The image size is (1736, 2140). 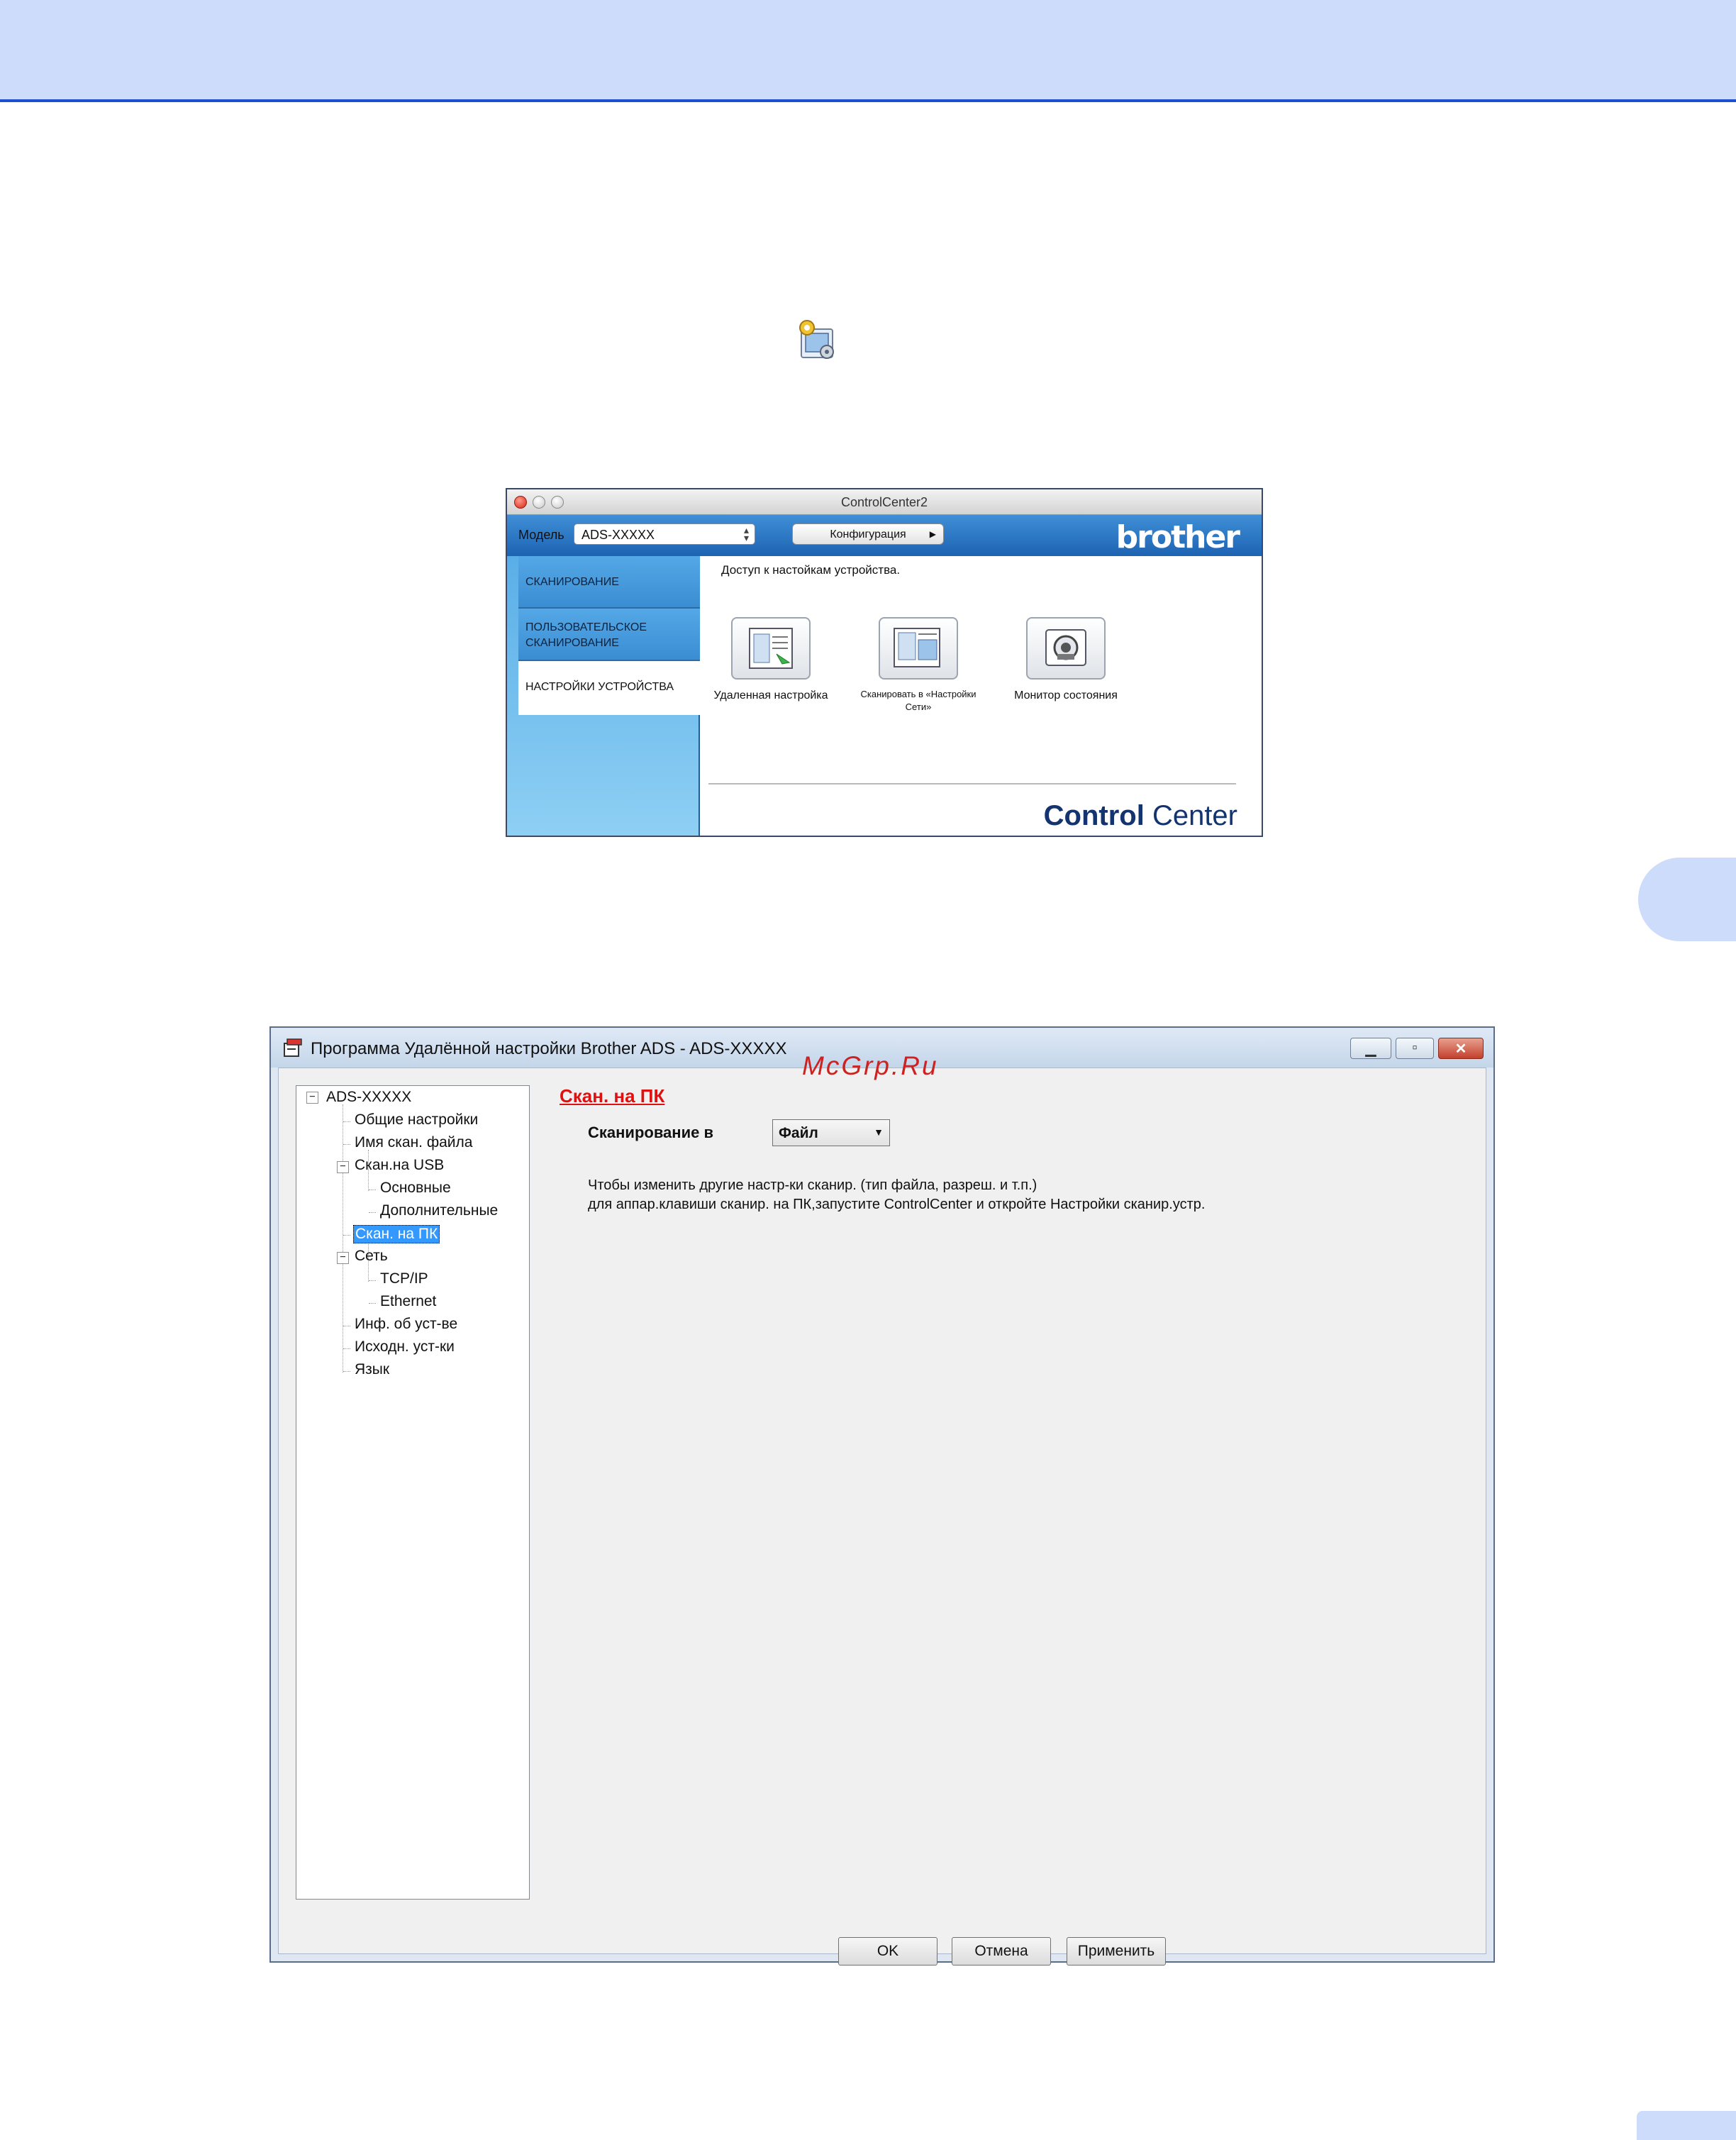 I want to click on close-icon: ✕, so click(x=1460, y=1049).